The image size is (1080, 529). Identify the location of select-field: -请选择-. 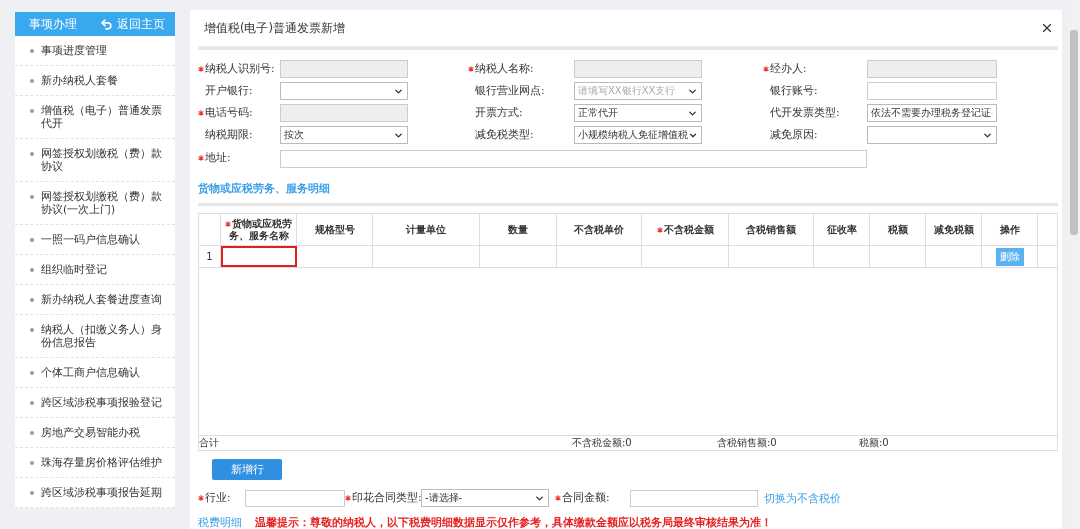
(485, 498).